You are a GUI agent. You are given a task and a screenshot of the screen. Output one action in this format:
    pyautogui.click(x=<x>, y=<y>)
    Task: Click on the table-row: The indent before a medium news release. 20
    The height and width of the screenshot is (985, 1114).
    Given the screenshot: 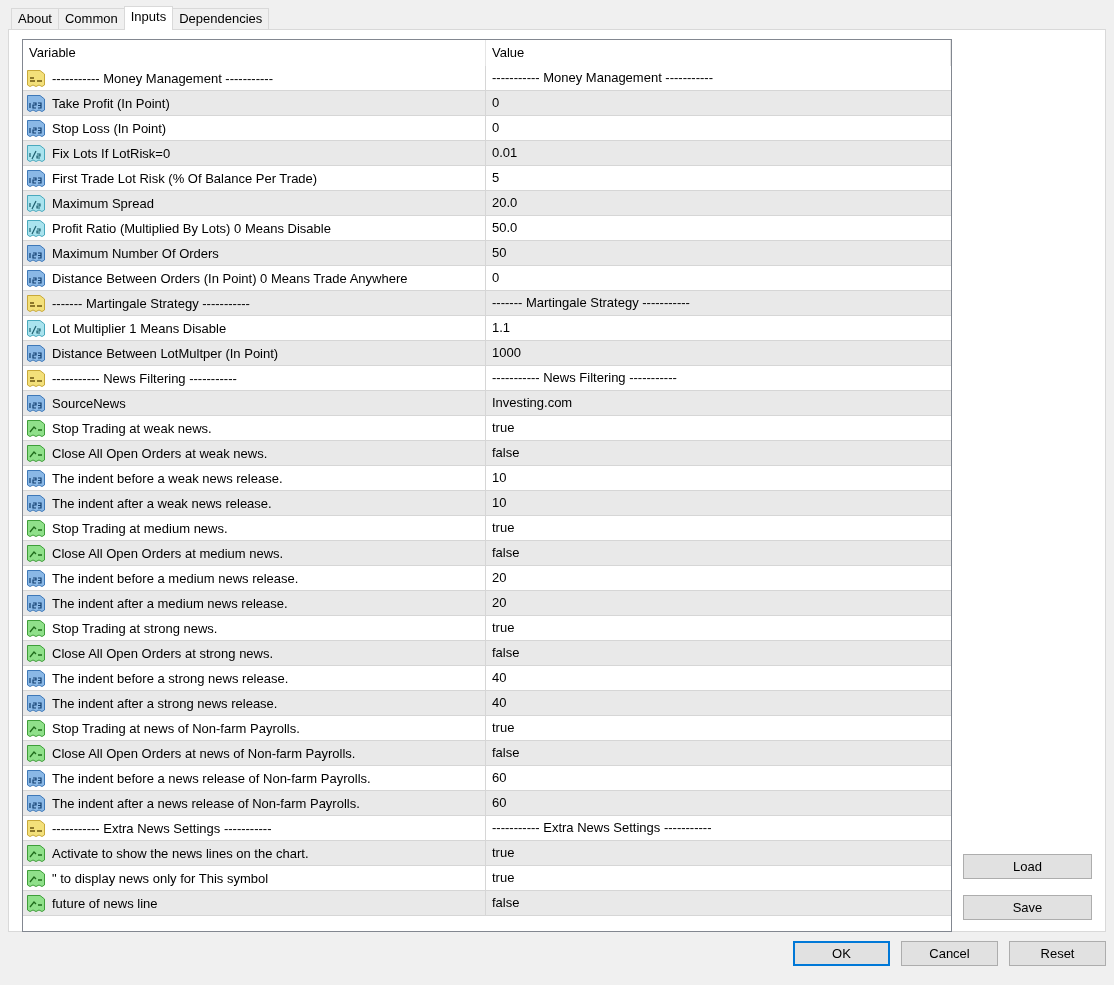 What is the action you would take?
    pyautogui.click(x=487, y=578)
    